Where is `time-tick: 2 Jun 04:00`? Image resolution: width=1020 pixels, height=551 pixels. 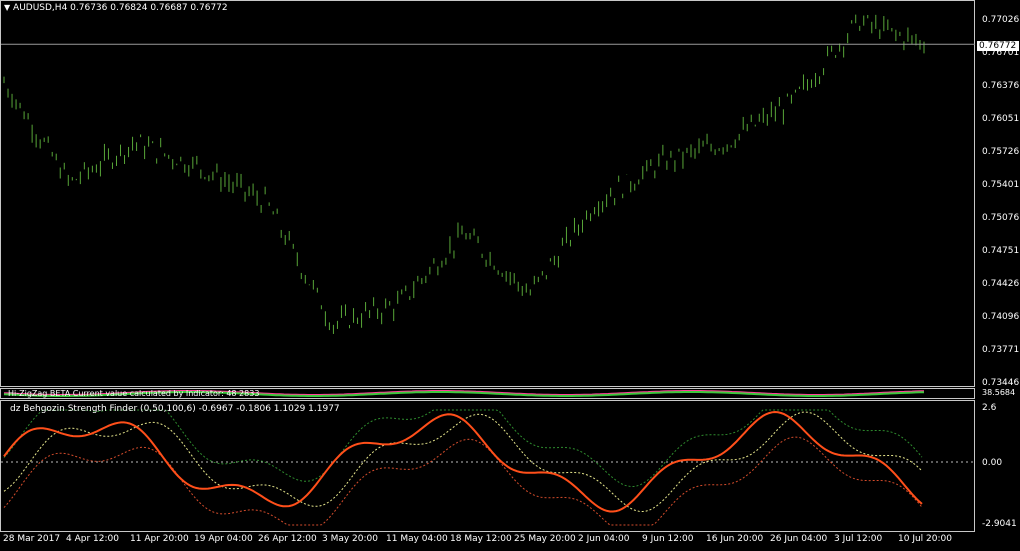
time-tick: 2 Jun 04:00 is located at coordinates (604, 539).